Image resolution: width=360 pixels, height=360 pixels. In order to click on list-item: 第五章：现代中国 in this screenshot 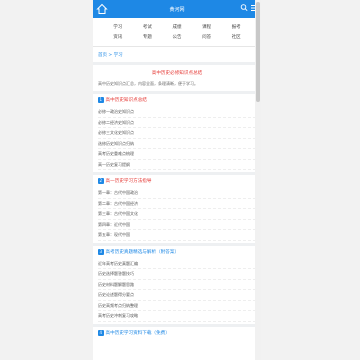, I will do `click(177, 235)`.